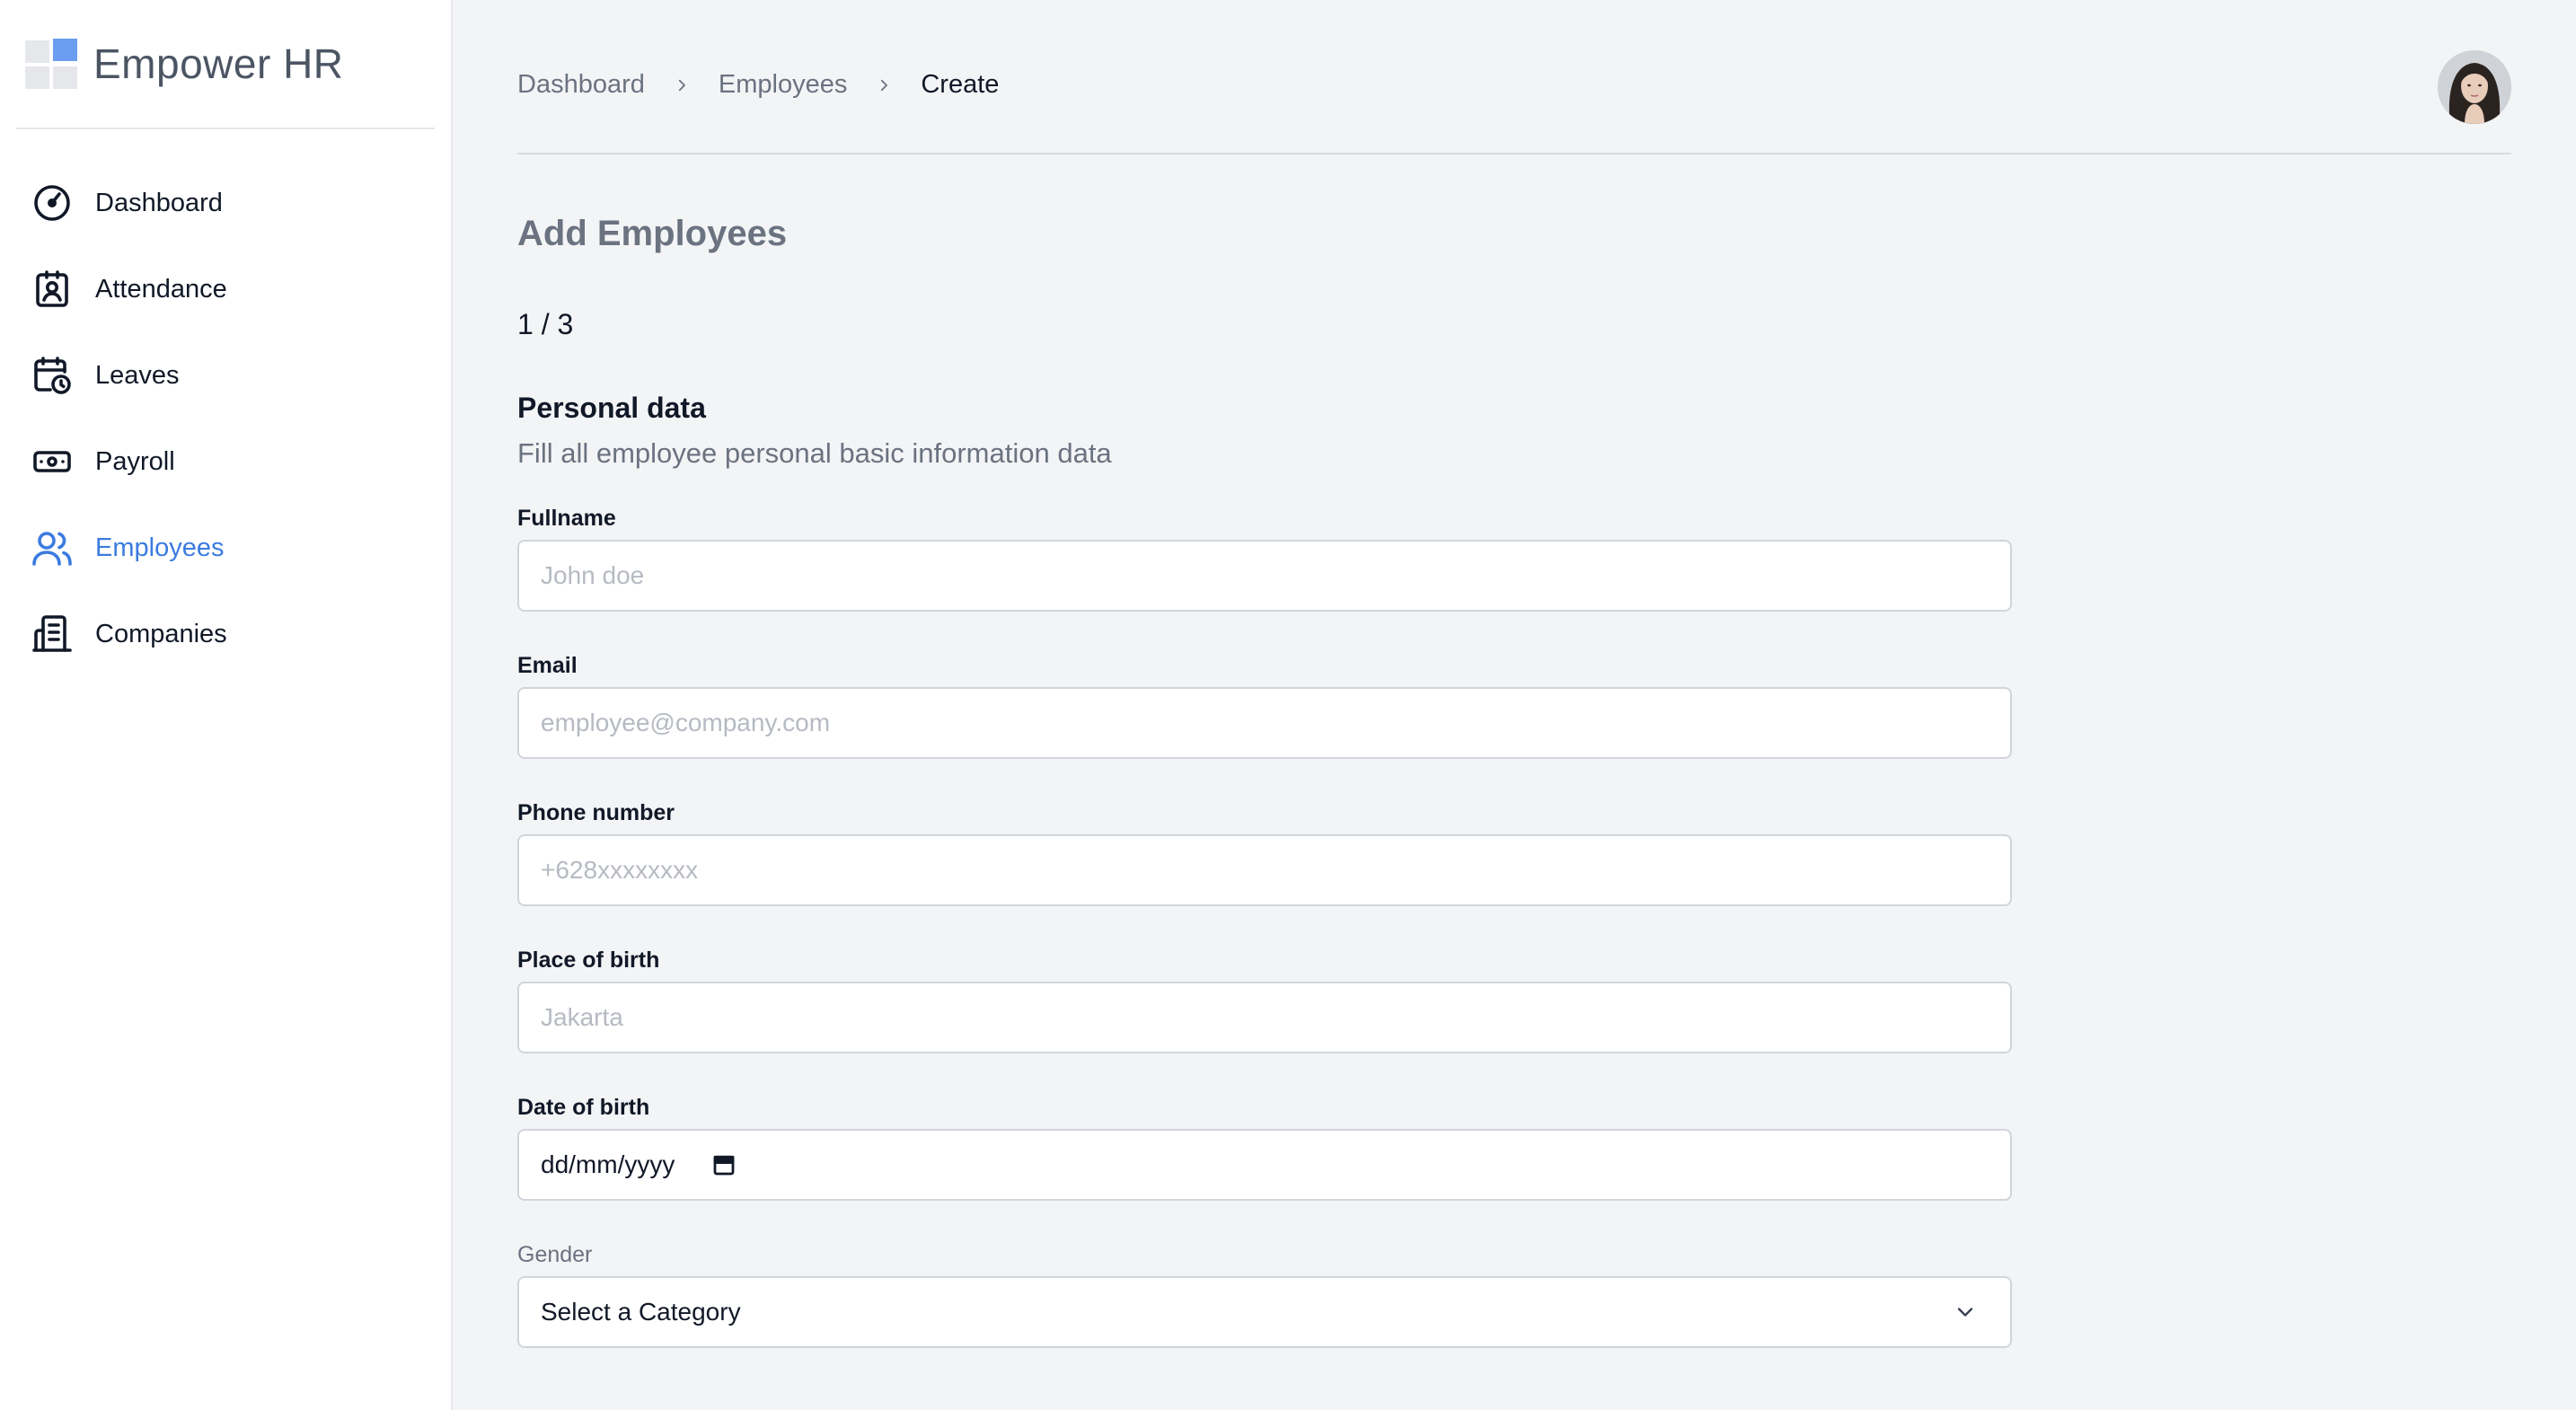  I want to click on phone-field-group: Phone number, so click(1264, 848).